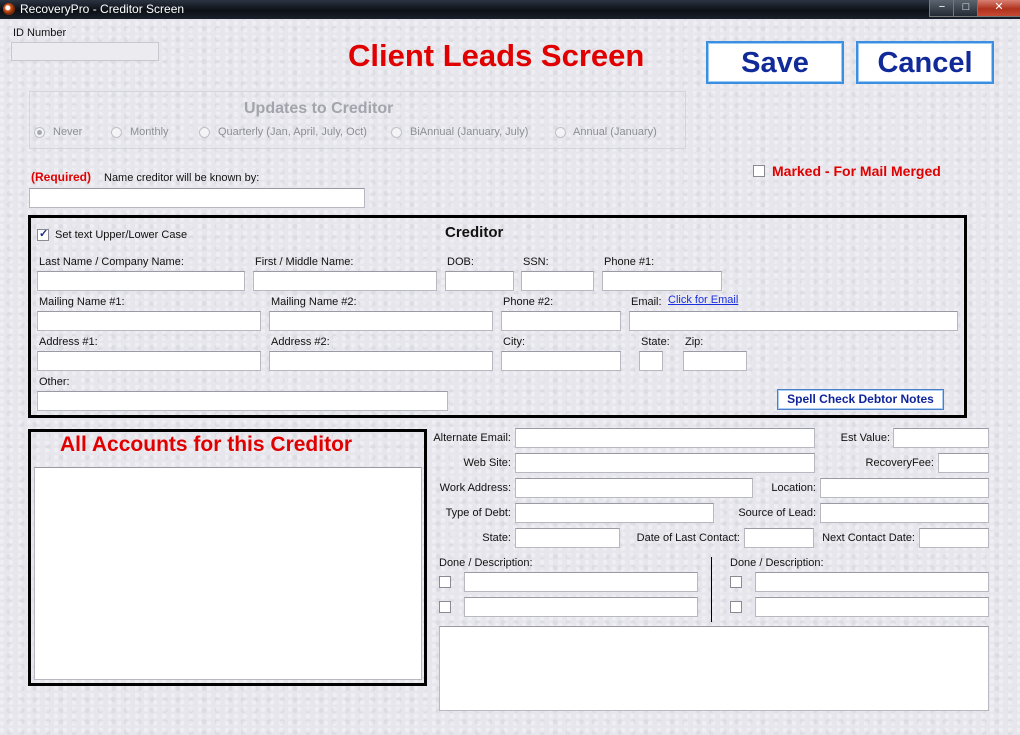  What do you see at coordinates (514, 342) in the screenshot?
I see `city-label: City:` at bounding box center [514, 342].